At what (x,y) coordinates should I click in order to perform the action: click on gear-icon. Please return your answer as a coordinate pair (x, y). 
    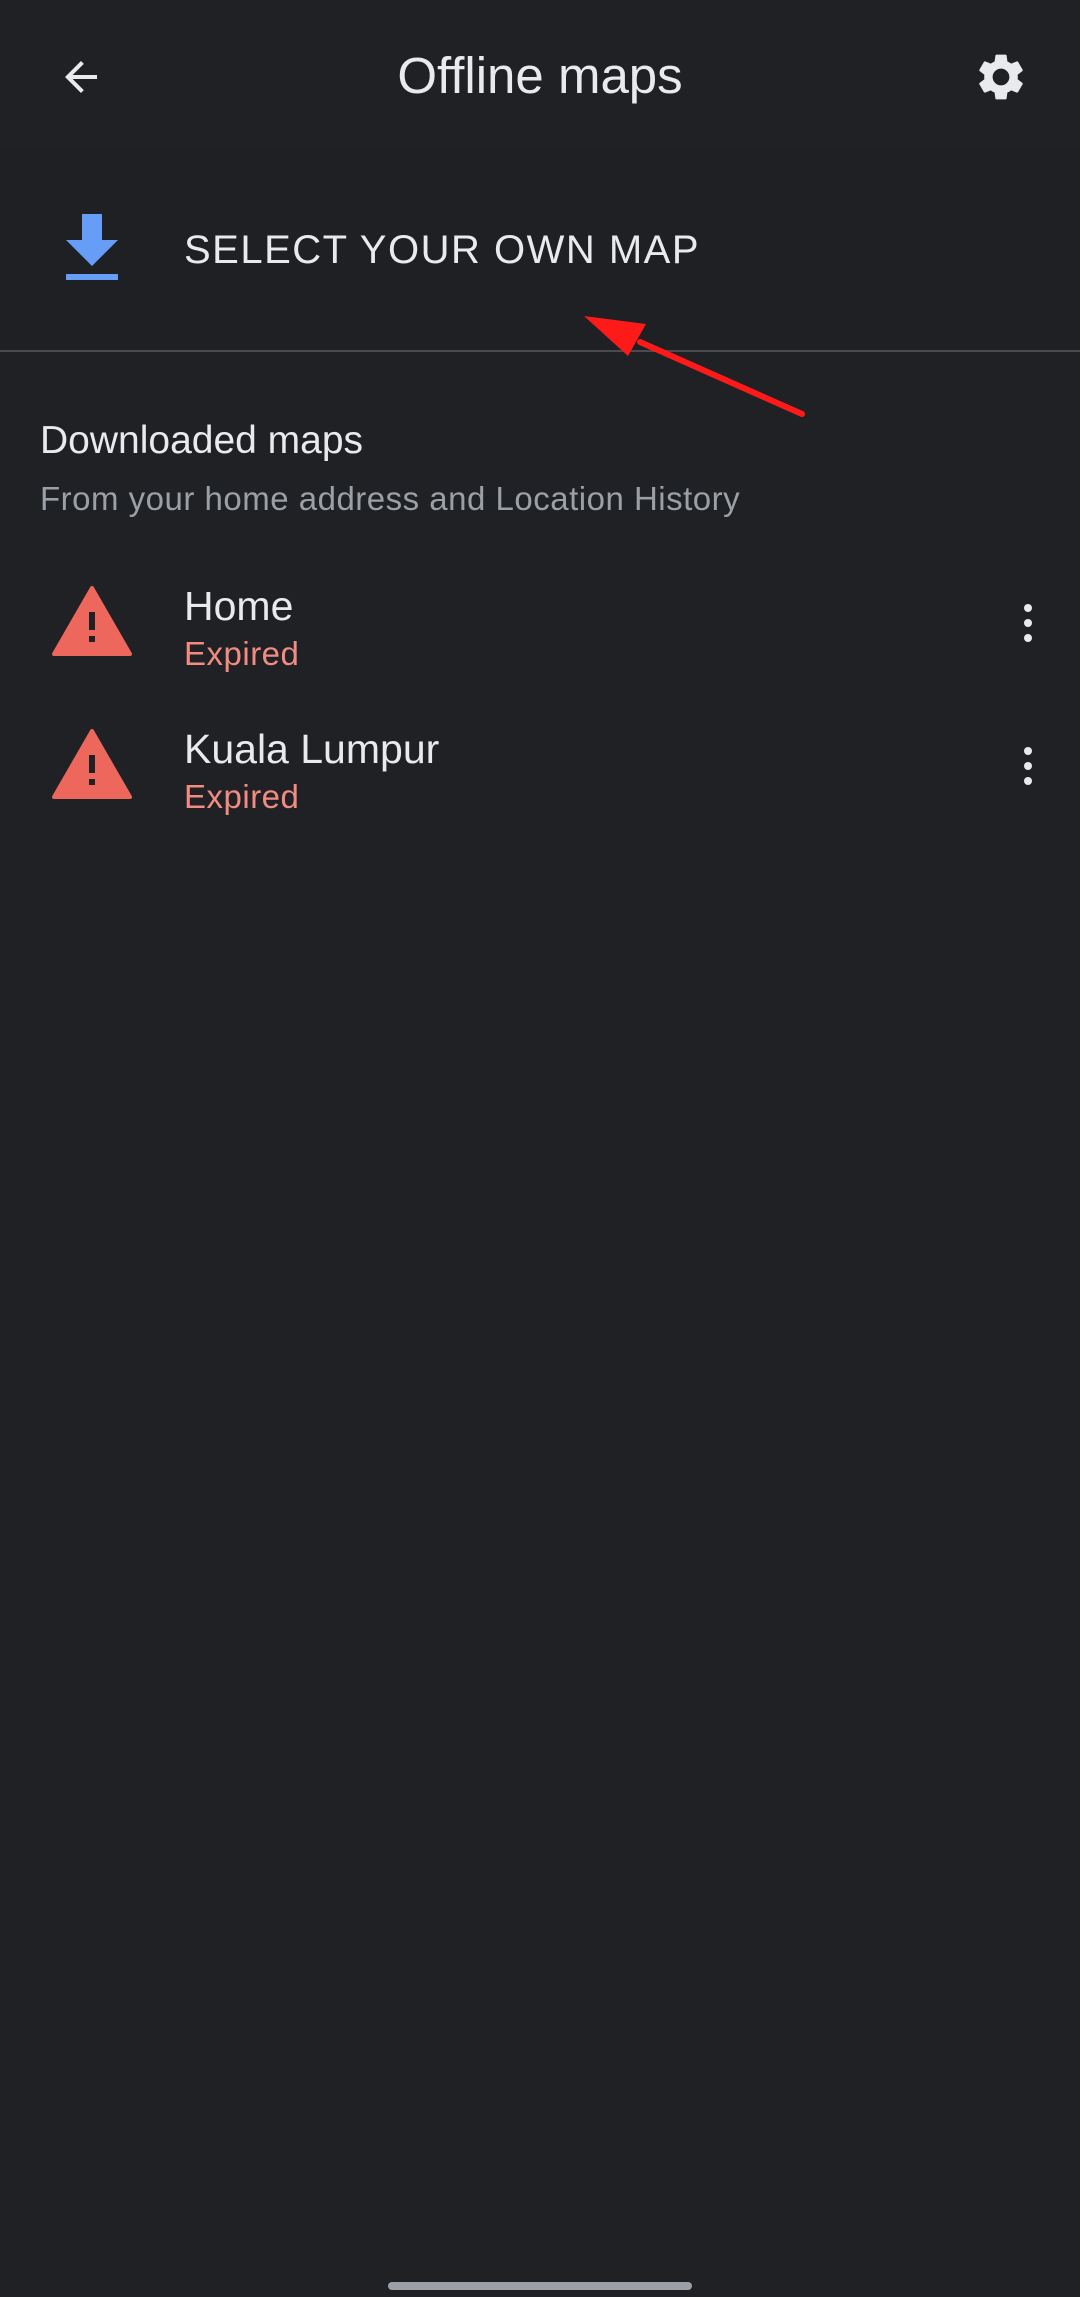
    Looking at the image, I should click on (1001, 77).